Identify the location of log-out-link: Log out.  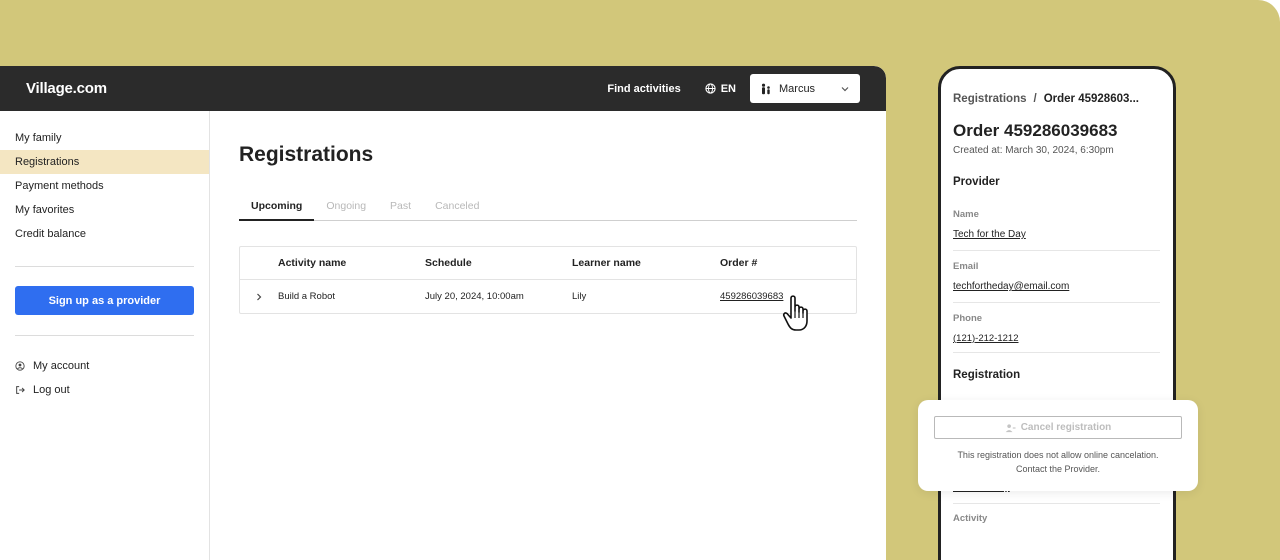
(104, 390).